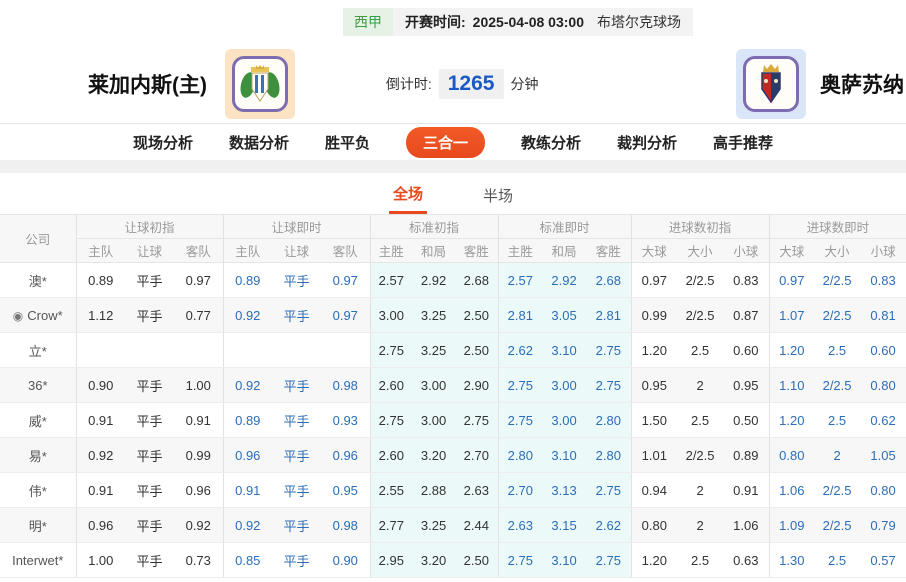 This screenshot has width=906, height=582. I want to click on odds-cell: 1.00, so click(199, 385).